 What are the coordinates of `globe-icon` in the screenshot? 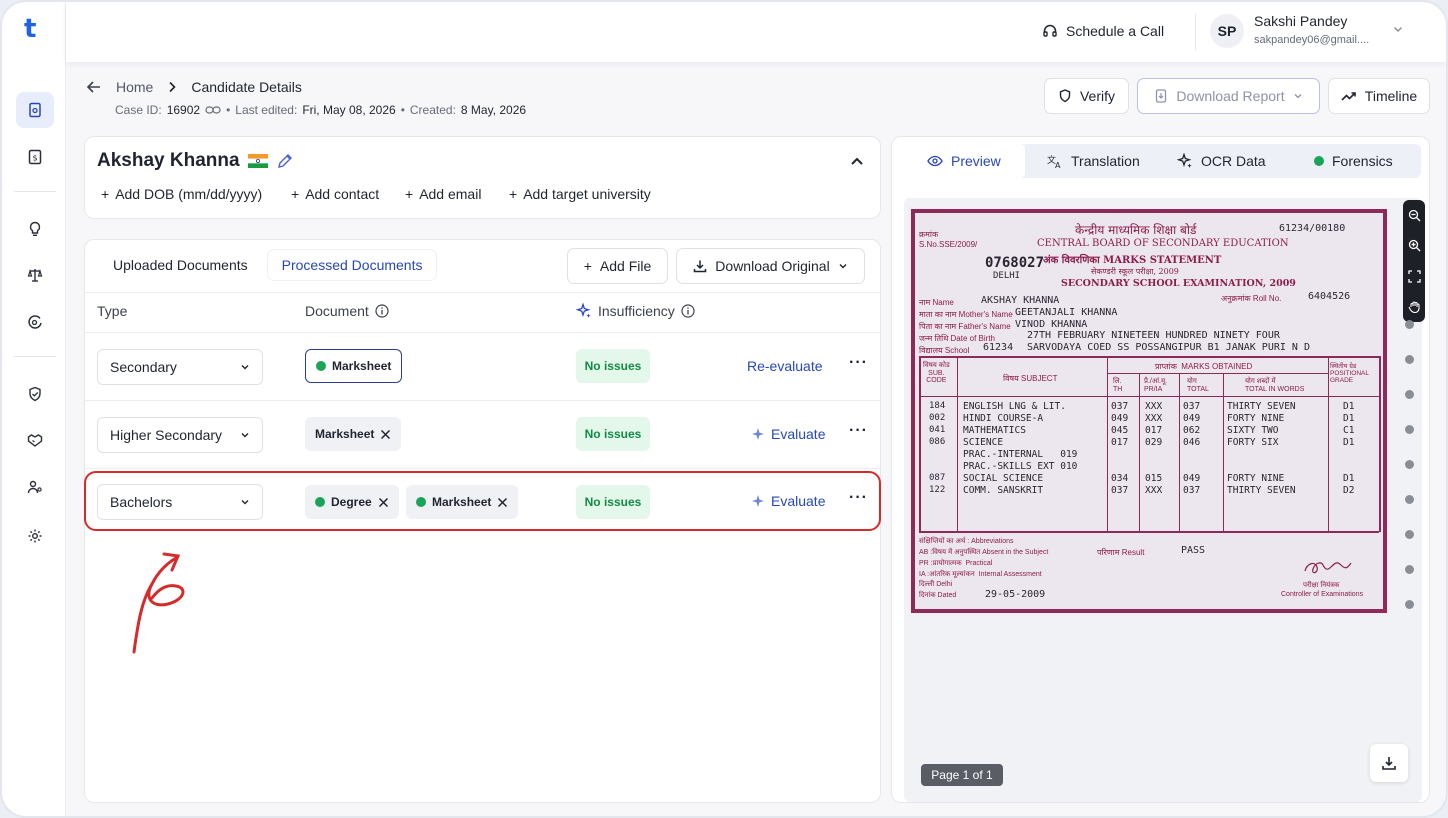 It's located at (35, 322).